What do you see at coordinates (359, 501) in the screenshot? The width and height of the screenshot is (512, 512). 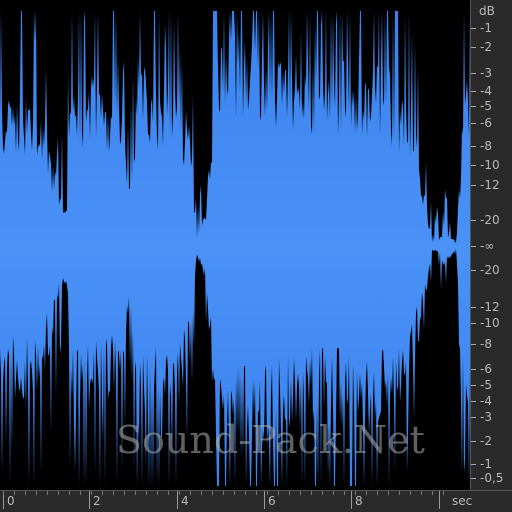 I see `time-label: 8` at bounding box center [359, 501].